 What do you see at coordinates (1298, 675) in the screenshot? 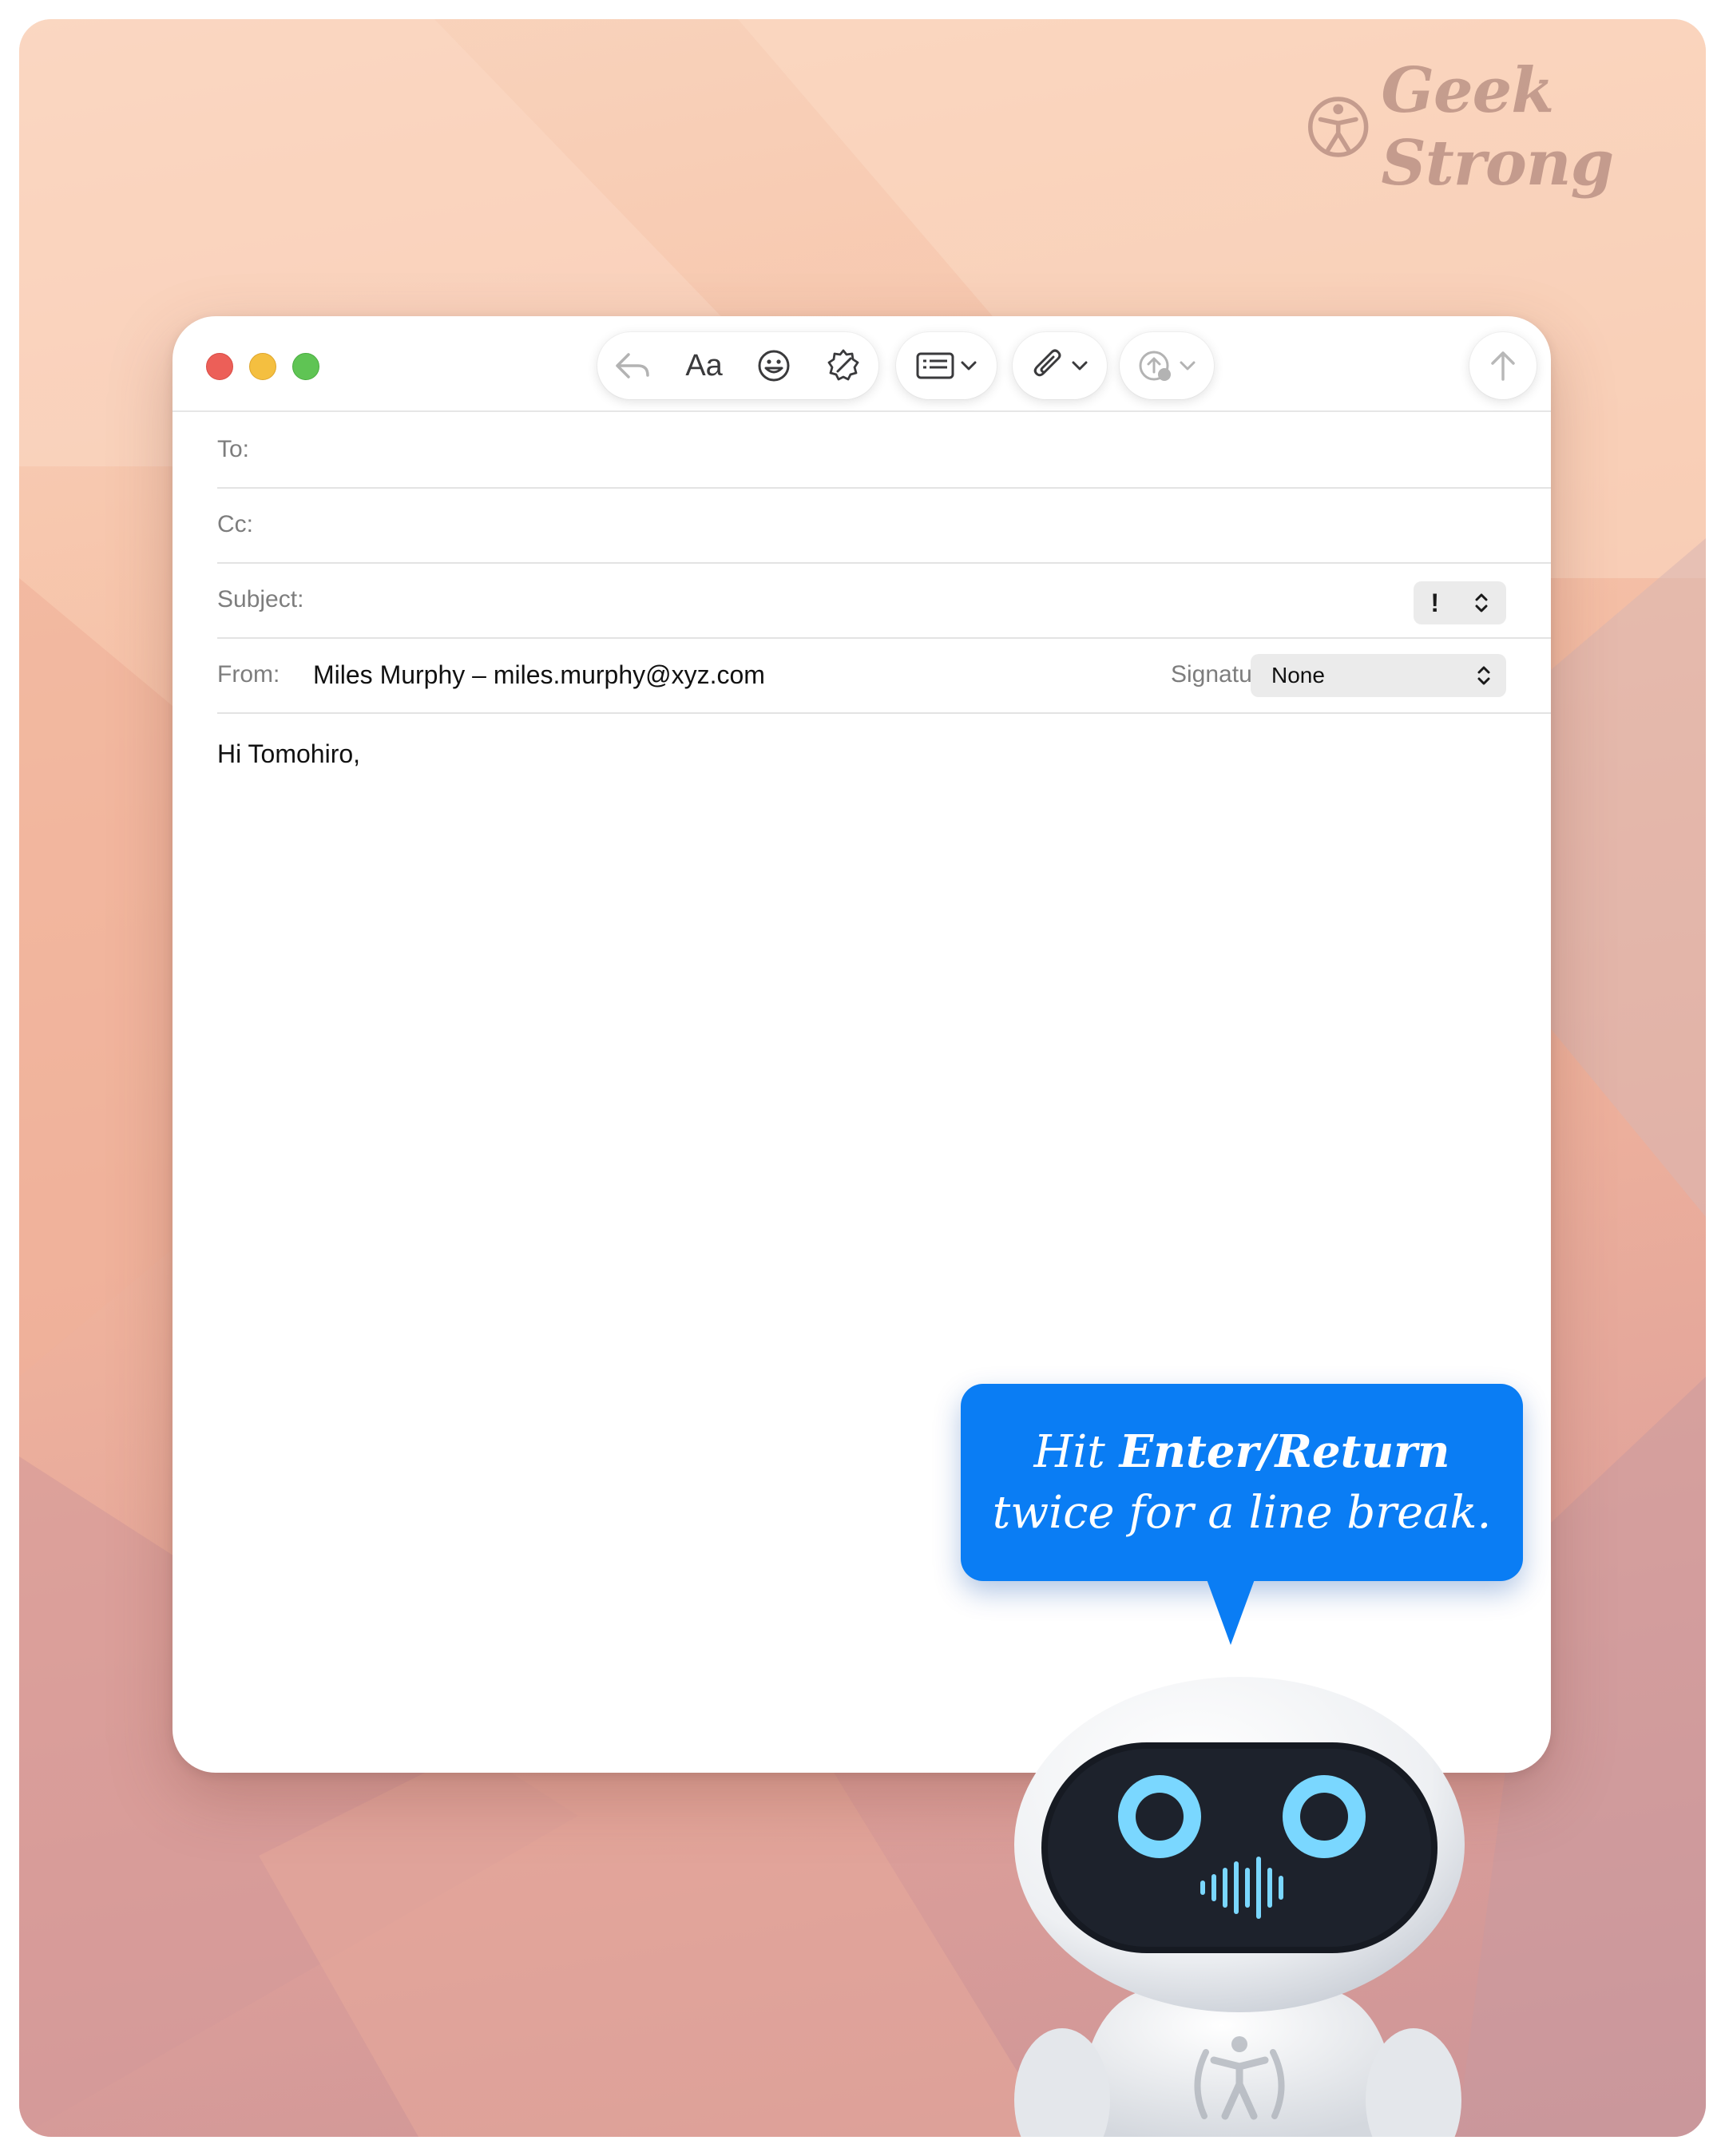
I see `signature-value: None` at bounding box center [1298, 675].